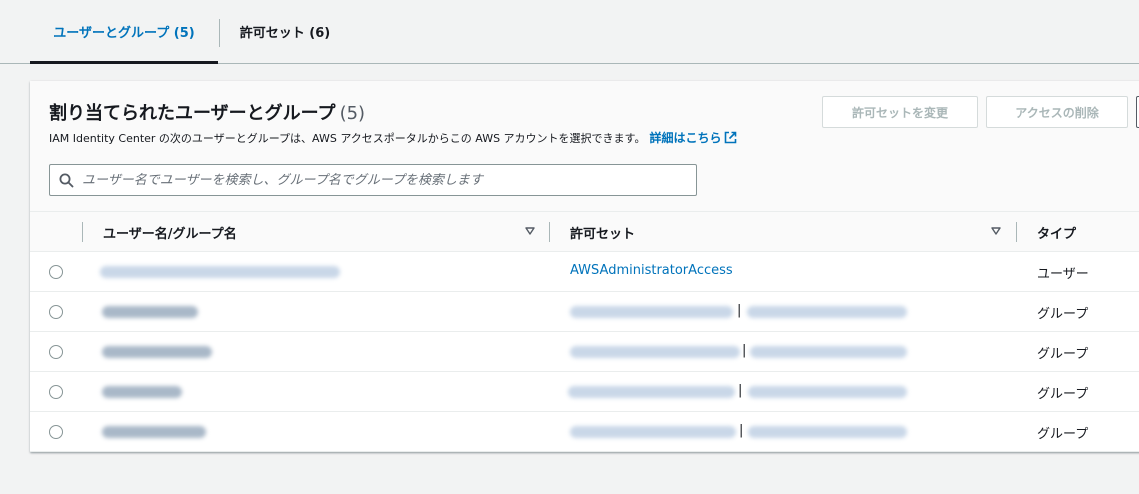 This screenshot has height=494, width=1139. I want to click on column-header-name-label: ユーザー名/グループ名, so click(170, 234).